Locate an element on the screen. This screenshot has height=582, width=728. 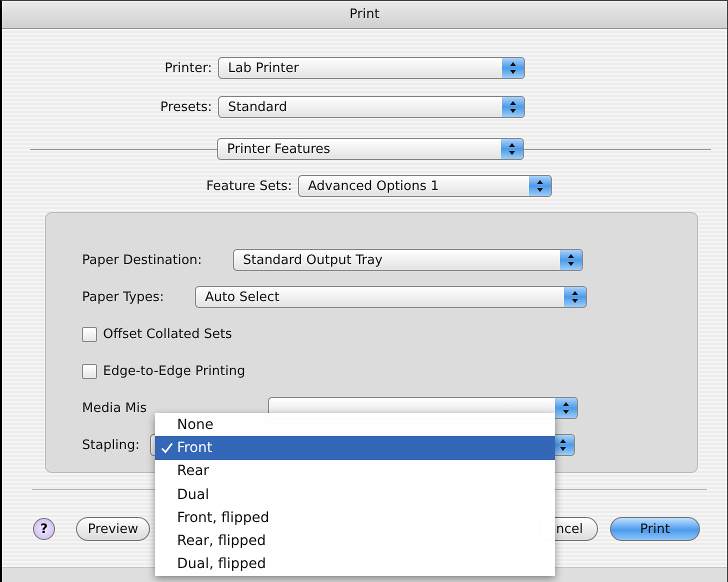
help-button: ? is located at coordinates (44, 529).